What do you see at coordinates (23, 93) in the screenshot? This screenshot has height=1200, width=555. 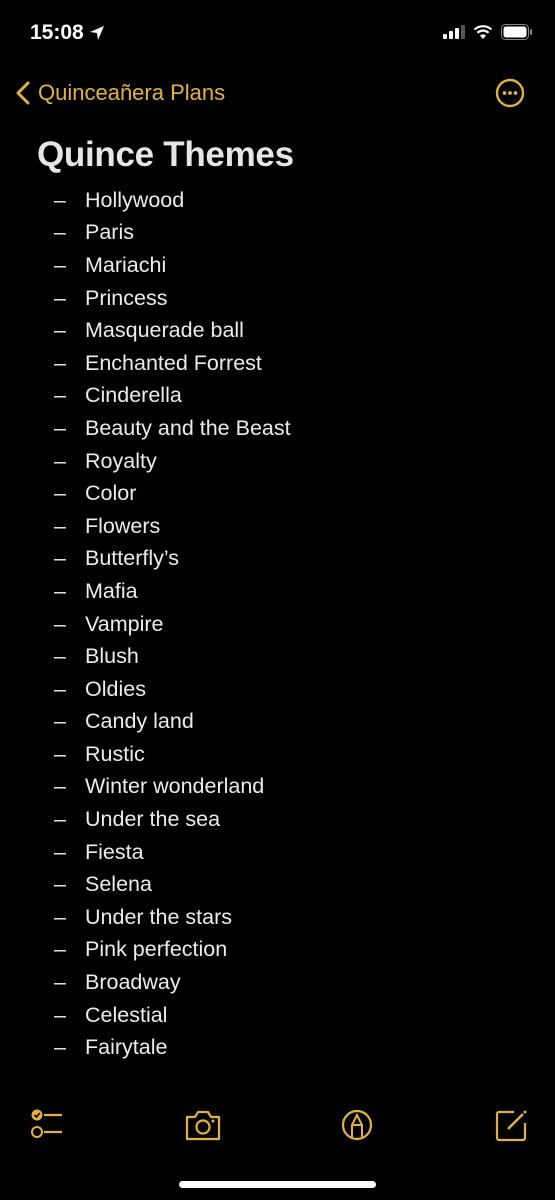 I see `chevron-left-icon` at bounding box center [23, 93].